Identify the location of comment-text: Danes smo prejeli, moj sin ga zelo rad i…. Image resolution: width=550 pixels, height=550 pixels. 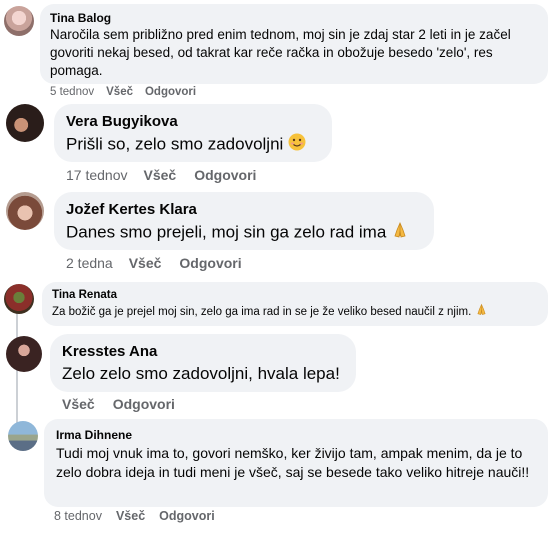
(244, 233).